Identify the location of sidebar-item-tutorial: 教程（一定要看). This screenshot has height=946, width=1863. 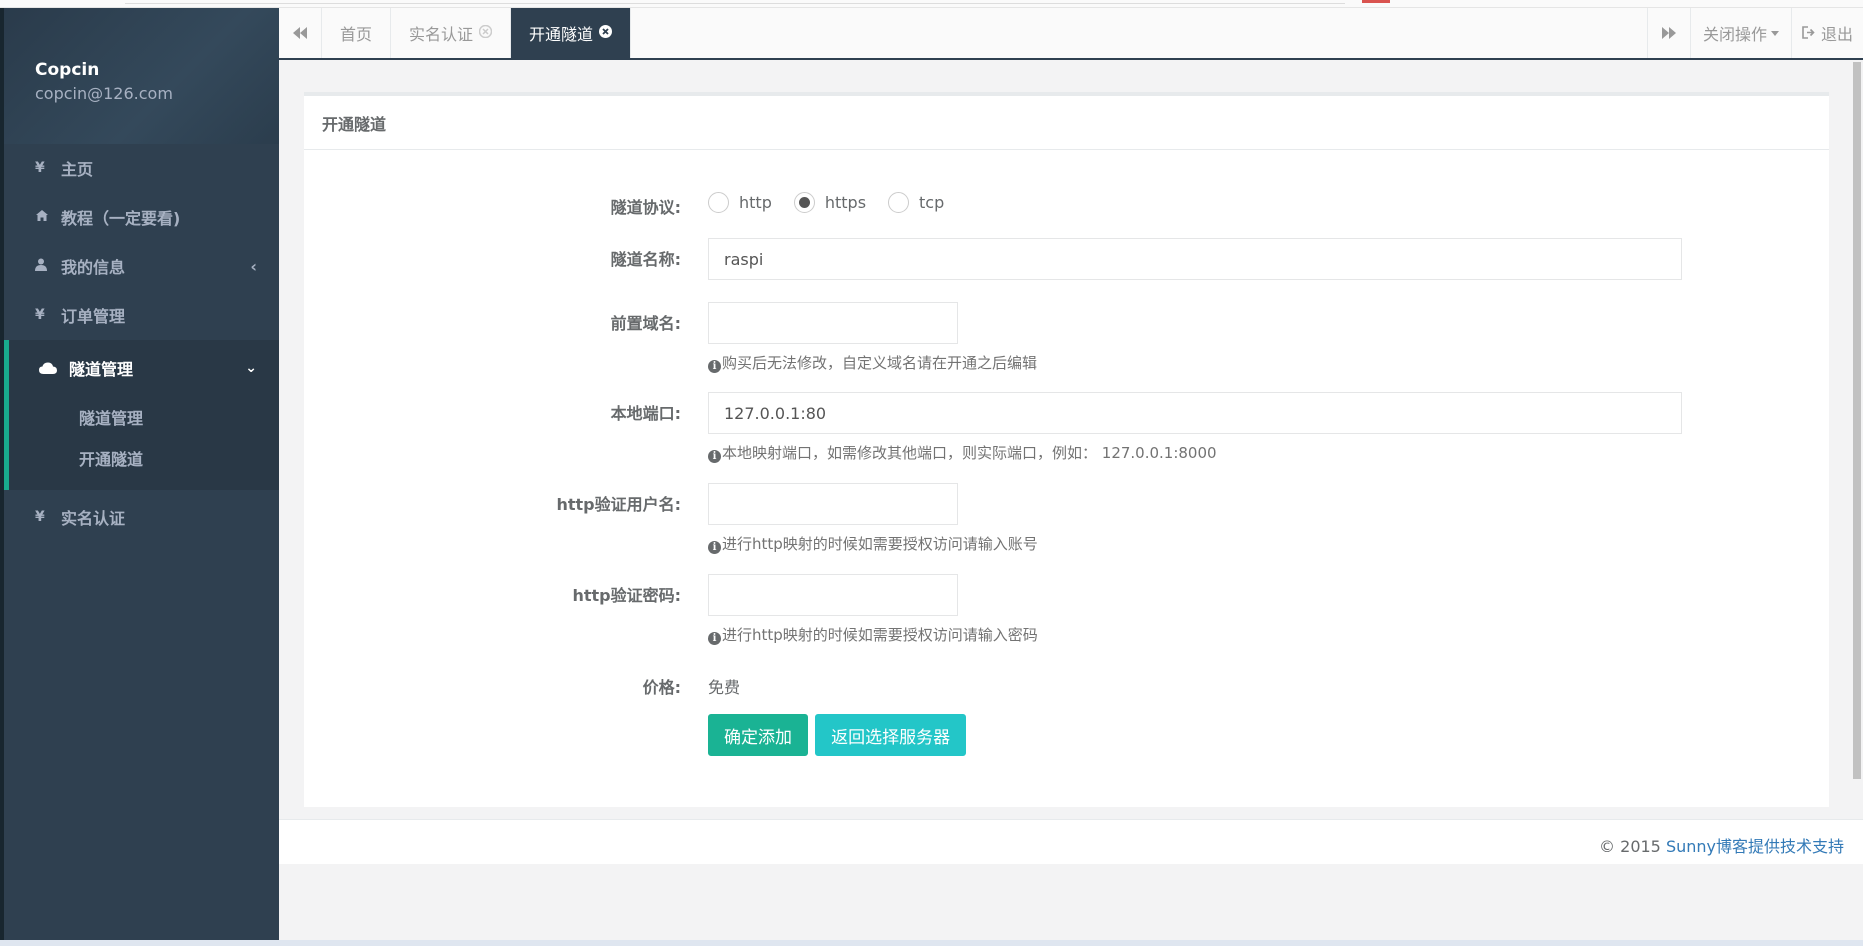
(141, 217).